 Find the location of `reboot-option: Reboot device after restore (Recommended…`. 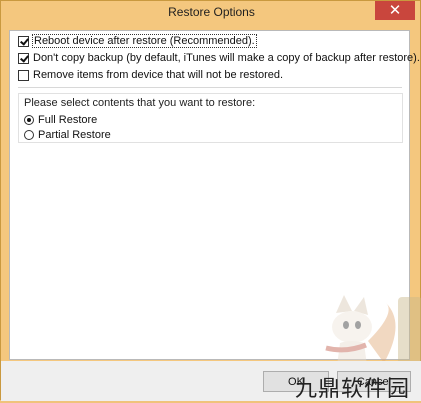

reboot-option: Reboot device after restore (Recommended… is located at coordinates (137, 41).